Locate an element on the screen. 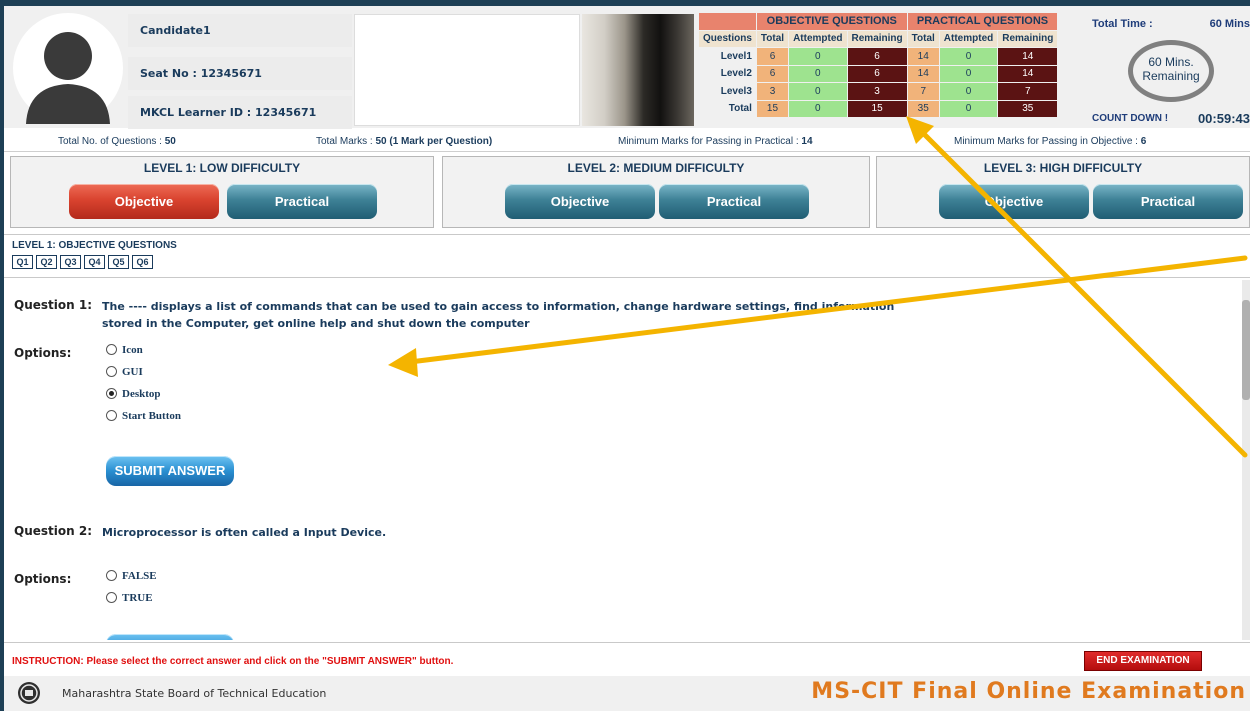 The width and height of the screenshot is (1250, 711). column-header: Questions is located at coordinates (727, 38).